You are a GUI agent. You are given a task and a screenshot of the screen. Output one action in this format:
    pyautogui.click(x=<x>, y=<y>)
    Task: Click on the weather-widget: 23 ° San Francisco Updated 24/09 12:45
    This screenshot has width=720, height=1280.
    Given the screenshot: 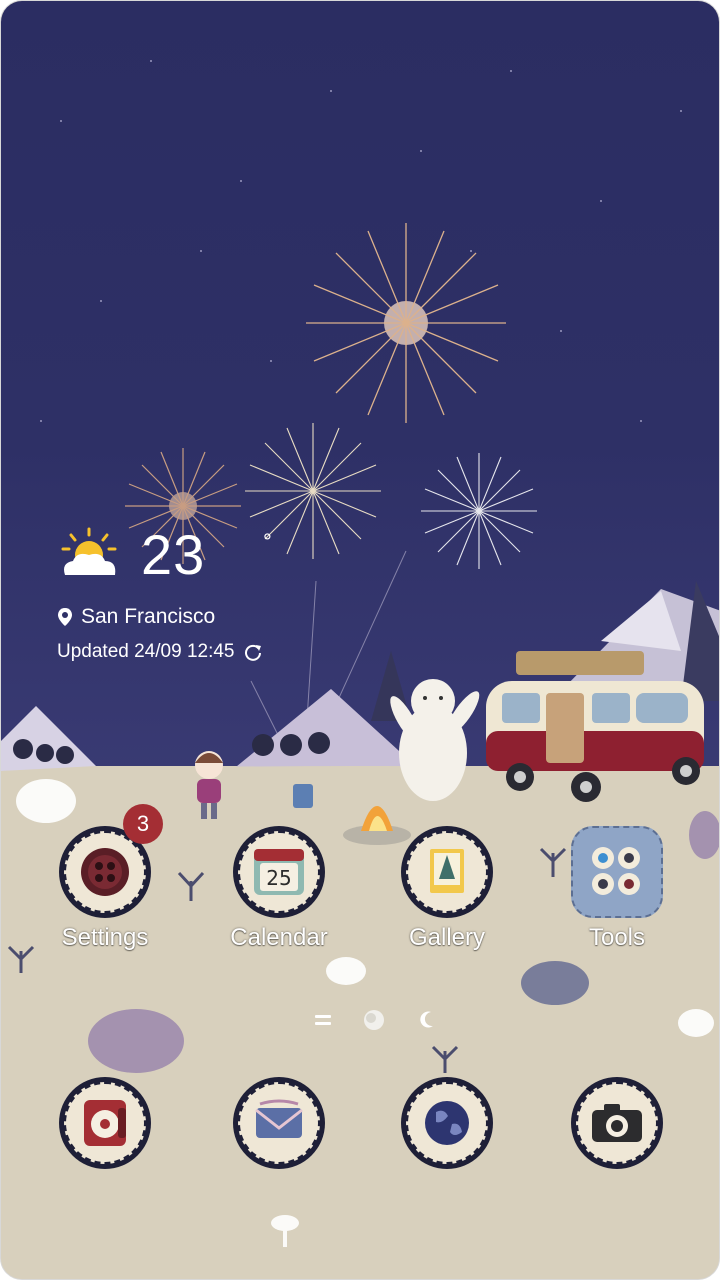 What is the action you would take?
    pyautogui.click(x=187, y=596)
    